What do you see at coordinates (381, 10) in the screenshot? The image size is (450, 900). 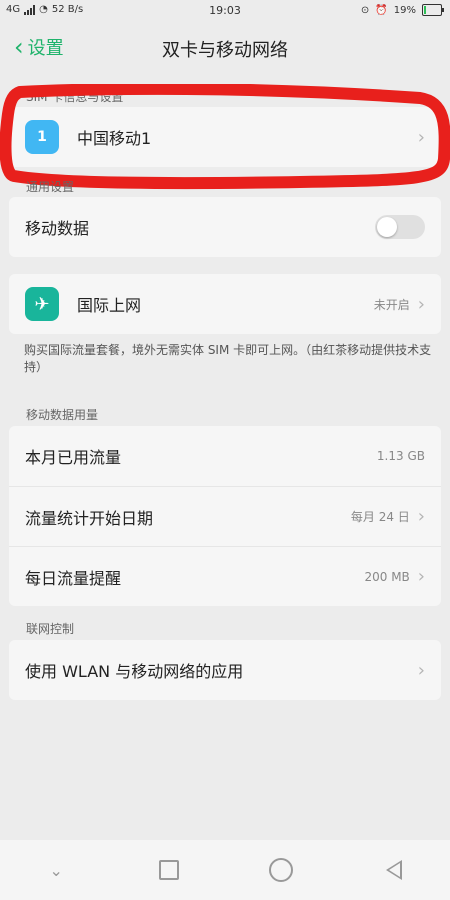 I see `alarm-icon: ⏰` at bounding box center [381, 10].